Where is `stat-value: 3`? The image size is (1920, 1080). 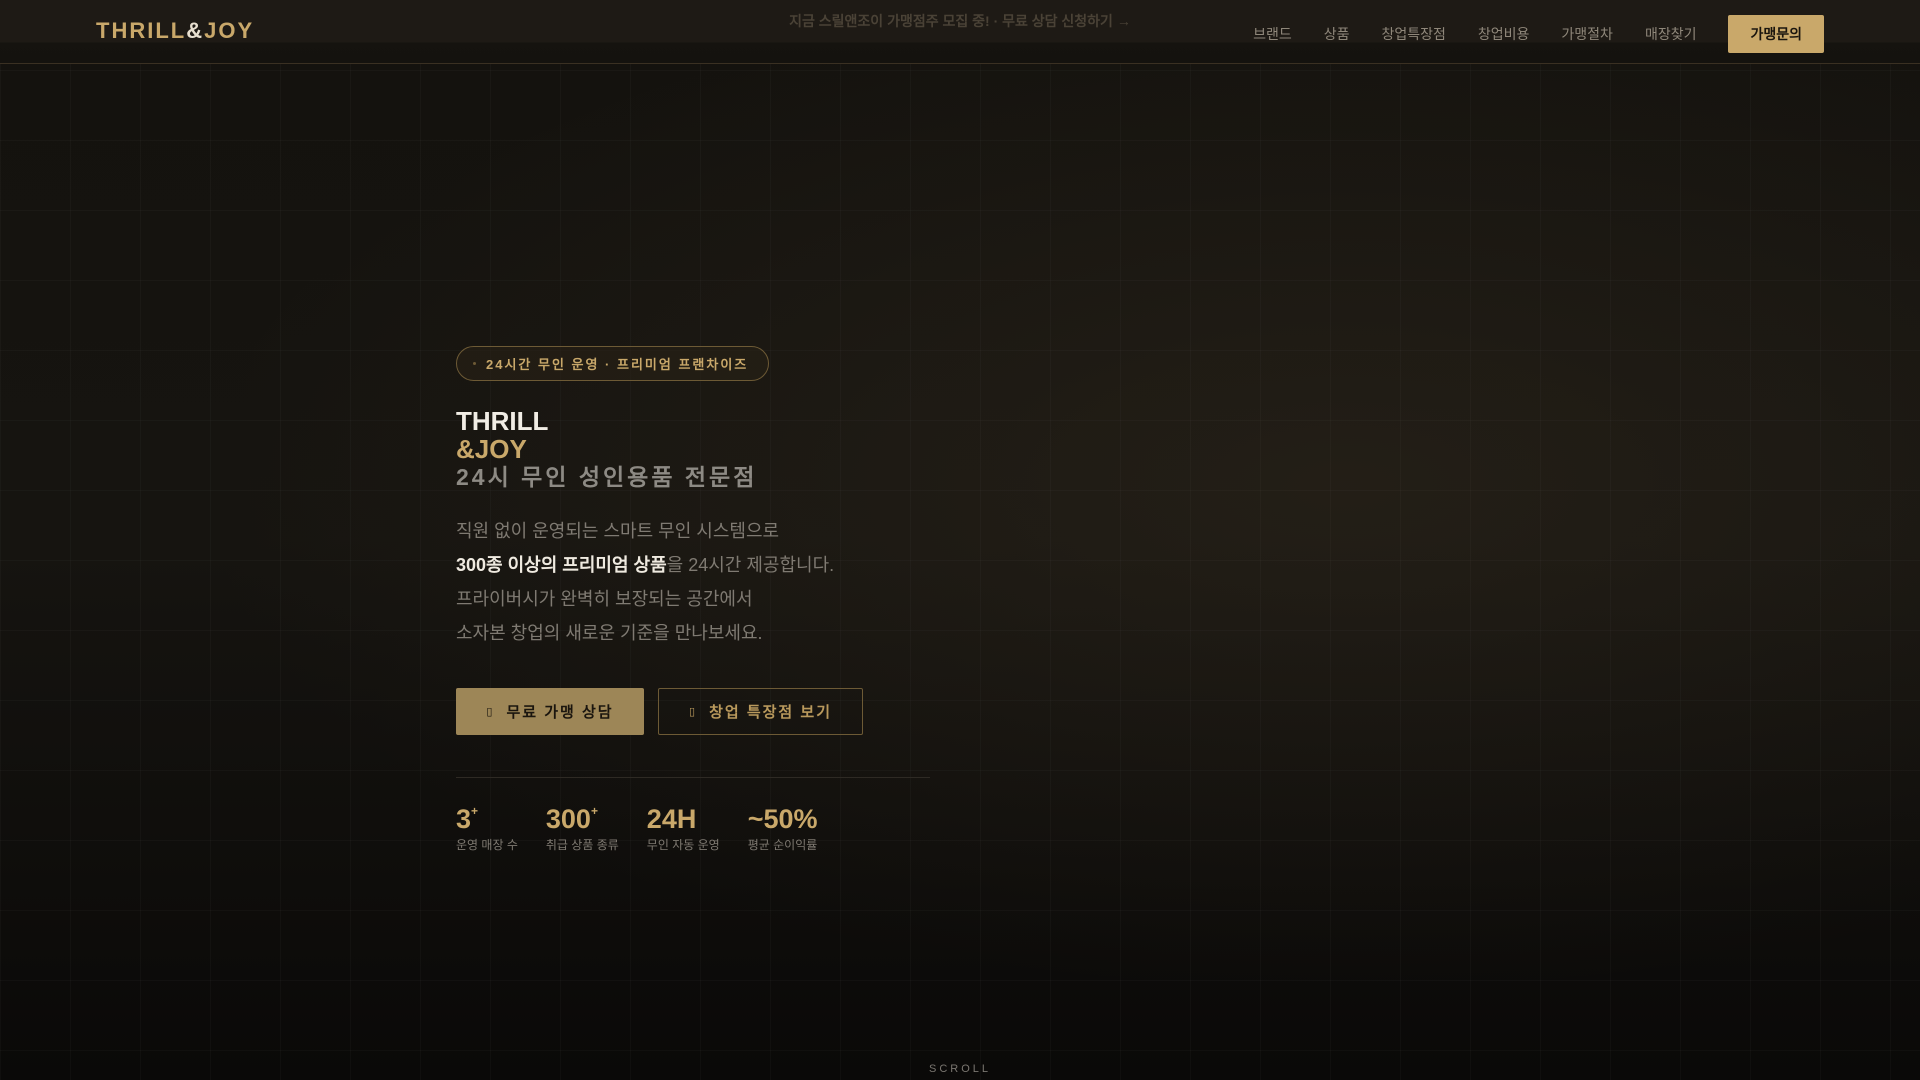
stat-value: 3 is located at coordinates (464, 819).